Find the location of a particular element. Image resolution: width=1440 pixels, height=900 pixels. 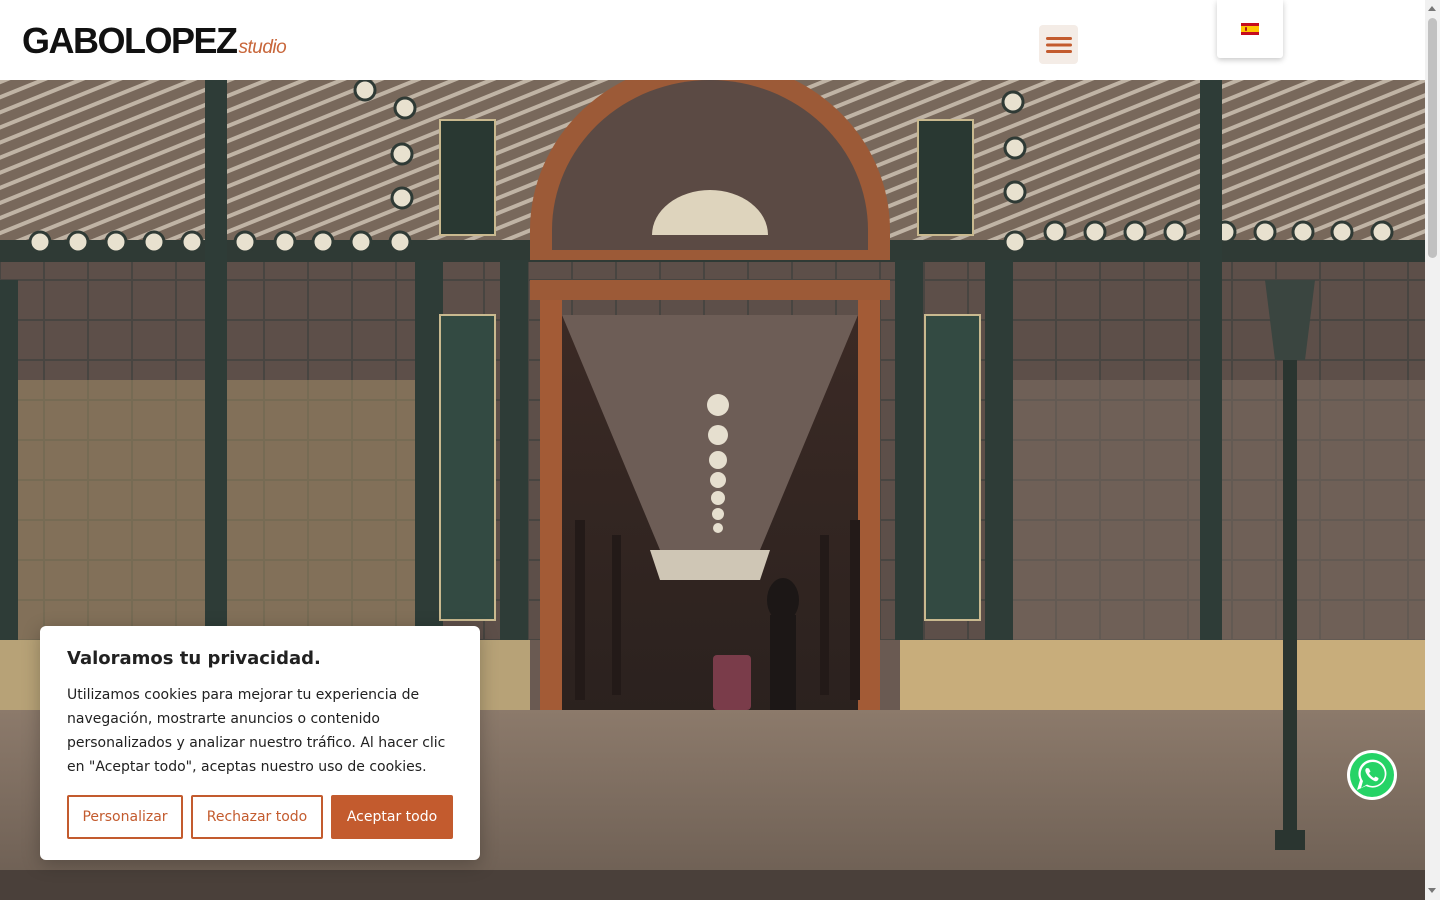

page-scrollbar is located at coordinates (1432, 450).